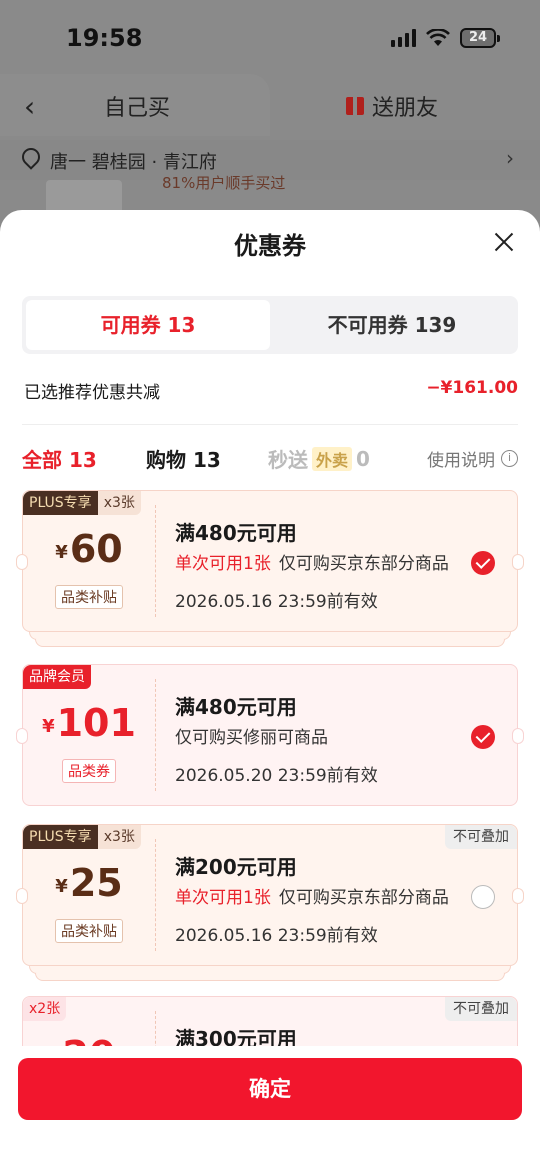 Image resolution: width=540 pixels, height=1170 pixels. I want to click on location-pin-icon, so click(31, 157).